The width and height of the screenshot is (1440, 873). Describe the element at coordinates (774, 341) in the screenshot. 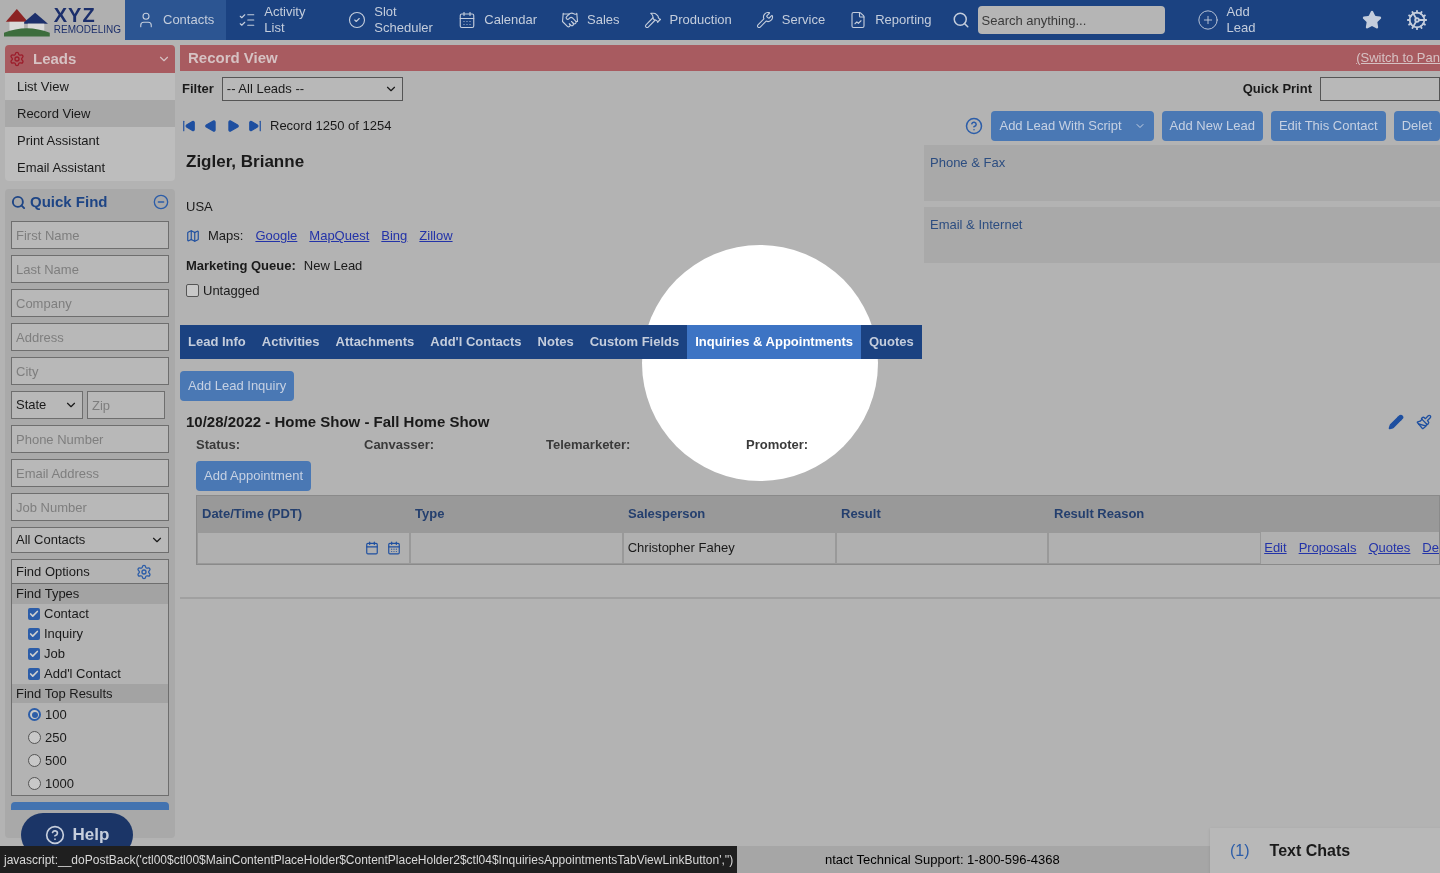

I see `tab: Inquiries & Appointments` at that location.